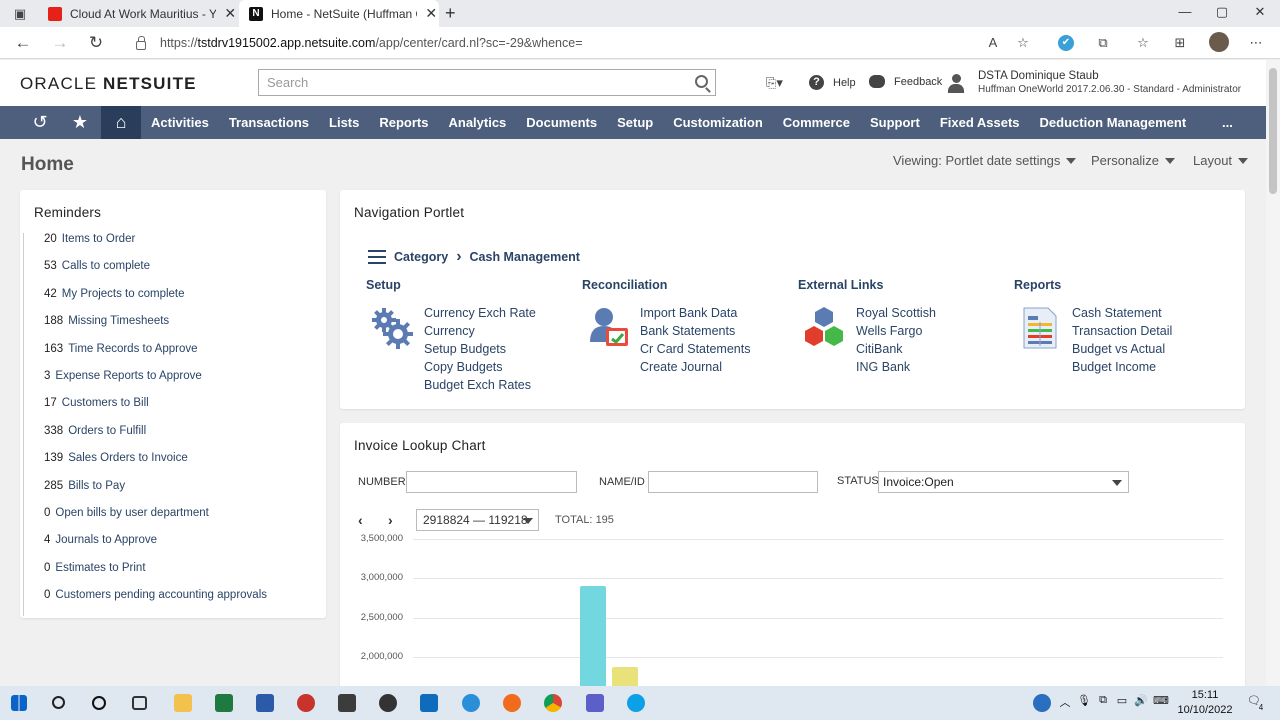 Image resolution: width=1280 pixels, height=720 pixels. Describe the element at coordinates (477, 122) in the screenshot. I see `nav-item: Analytics` at that location.